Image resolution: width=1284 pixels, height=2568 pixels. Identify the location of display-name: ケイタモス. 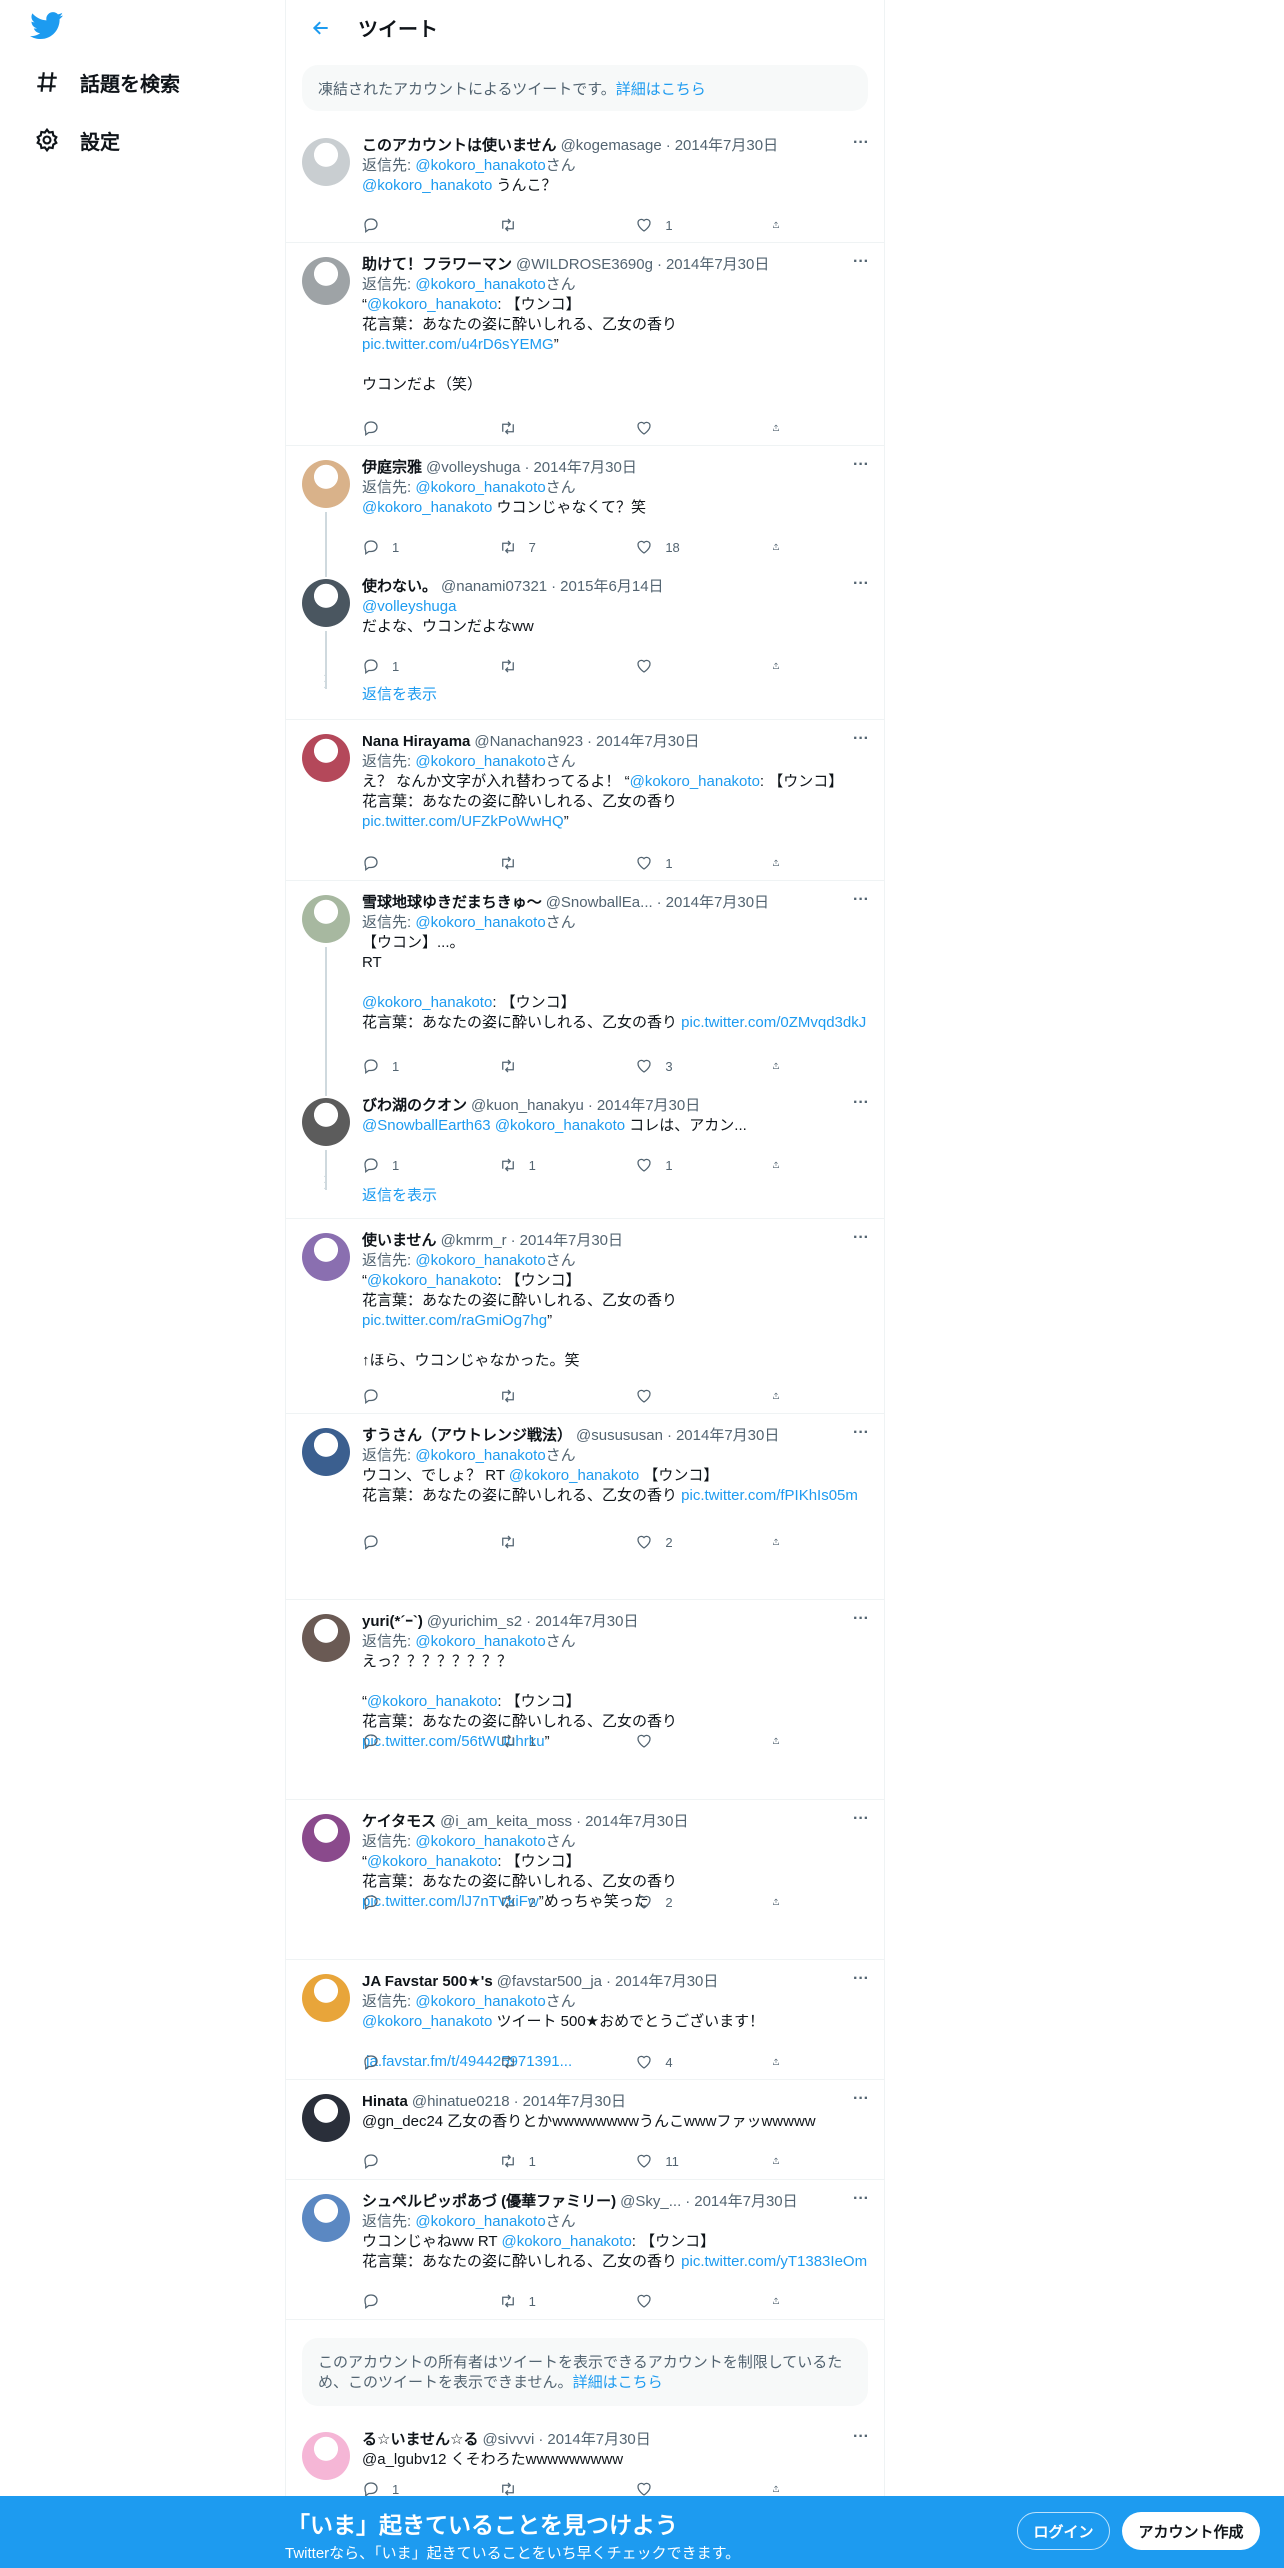
(399, 1822).